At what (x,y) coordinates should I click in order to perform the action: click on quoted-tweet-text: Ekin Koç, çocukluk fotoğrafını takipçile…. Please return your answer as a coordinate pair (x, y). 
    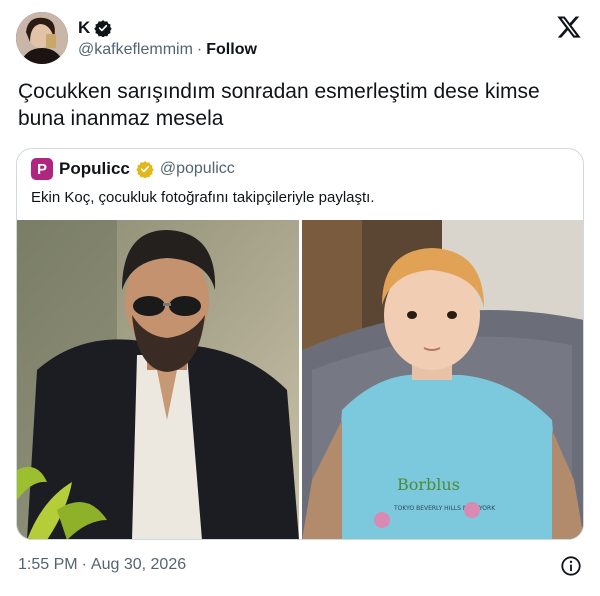
    Looking at the image, I should click on (203, 197).